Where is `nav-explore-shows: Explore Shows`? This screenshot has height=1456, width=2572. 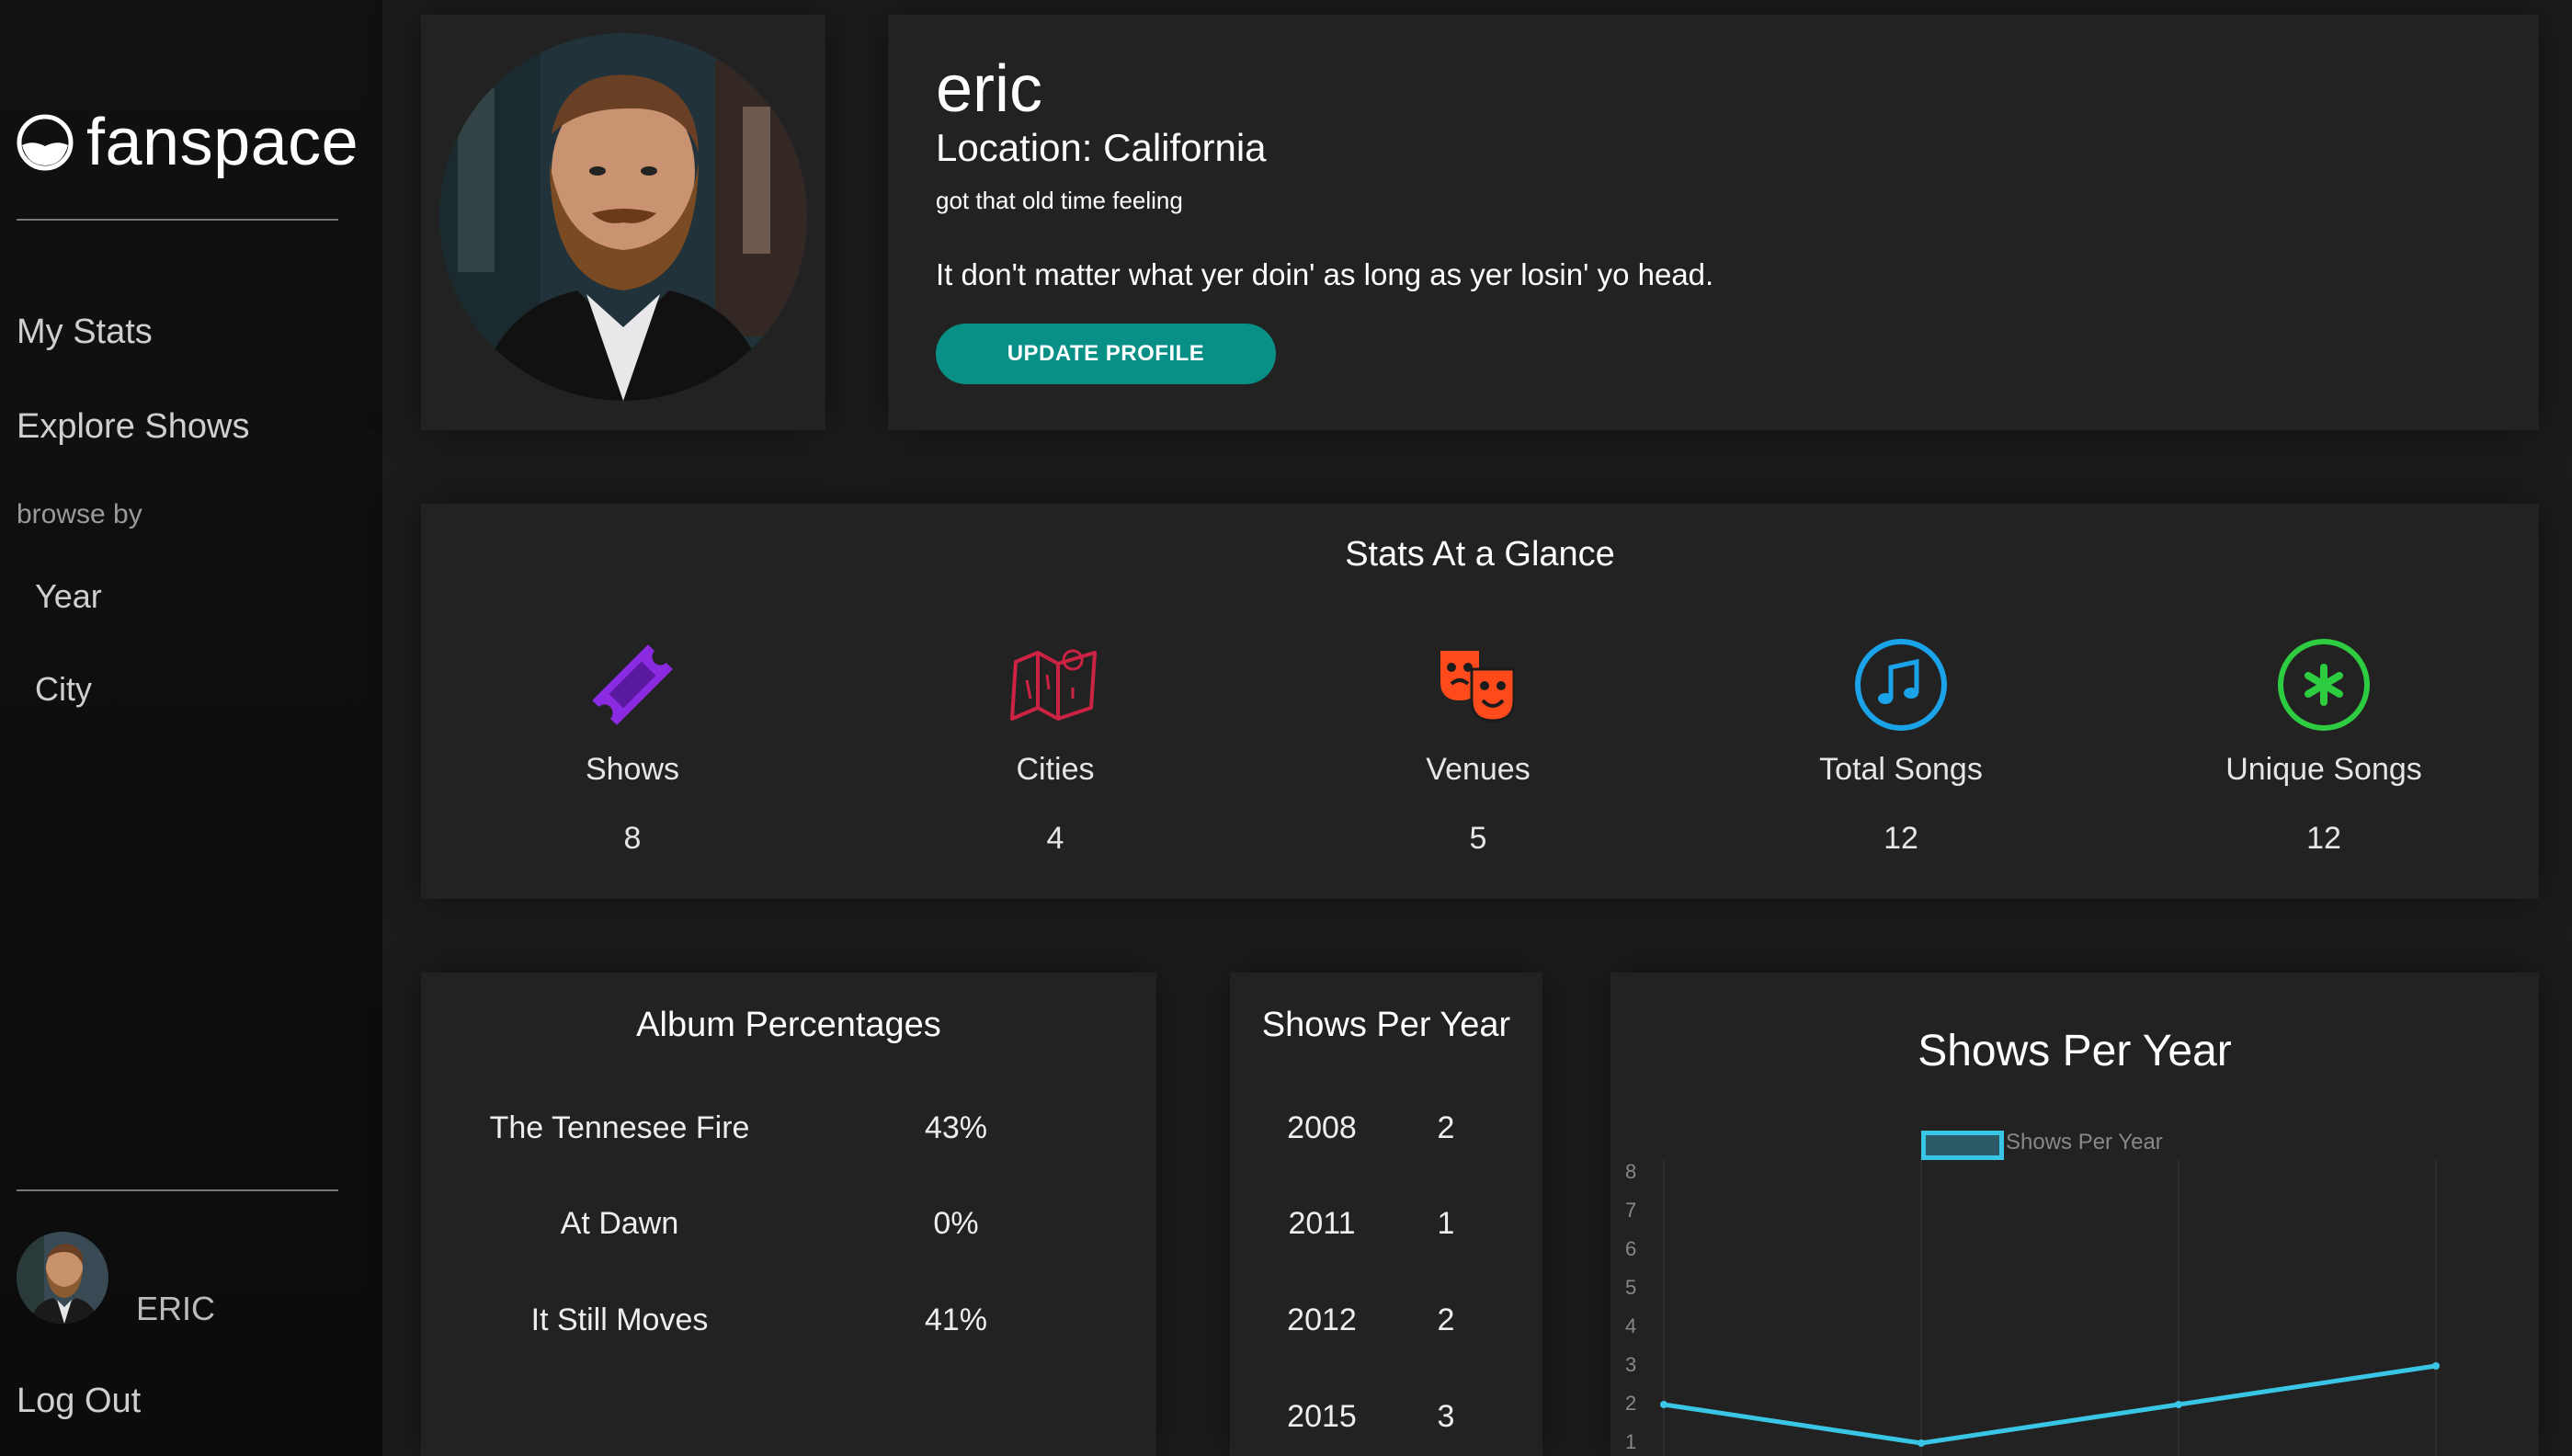 nav-explore-shows: Explore Shows is located at coordinates (133, 427).